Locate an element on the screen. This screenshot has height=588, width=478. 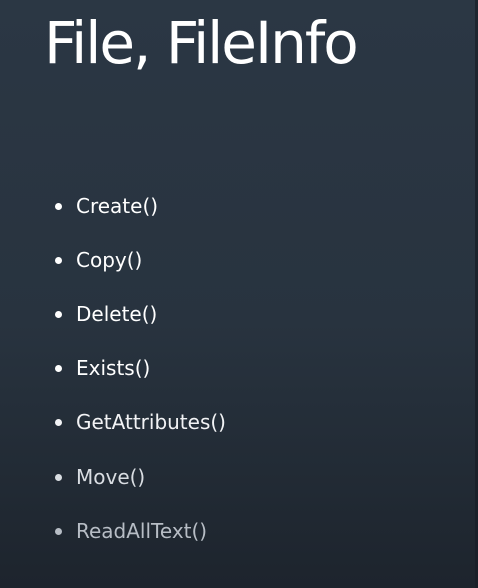
bullet-item-delete: Delete() is located at coordinates (103, 314).